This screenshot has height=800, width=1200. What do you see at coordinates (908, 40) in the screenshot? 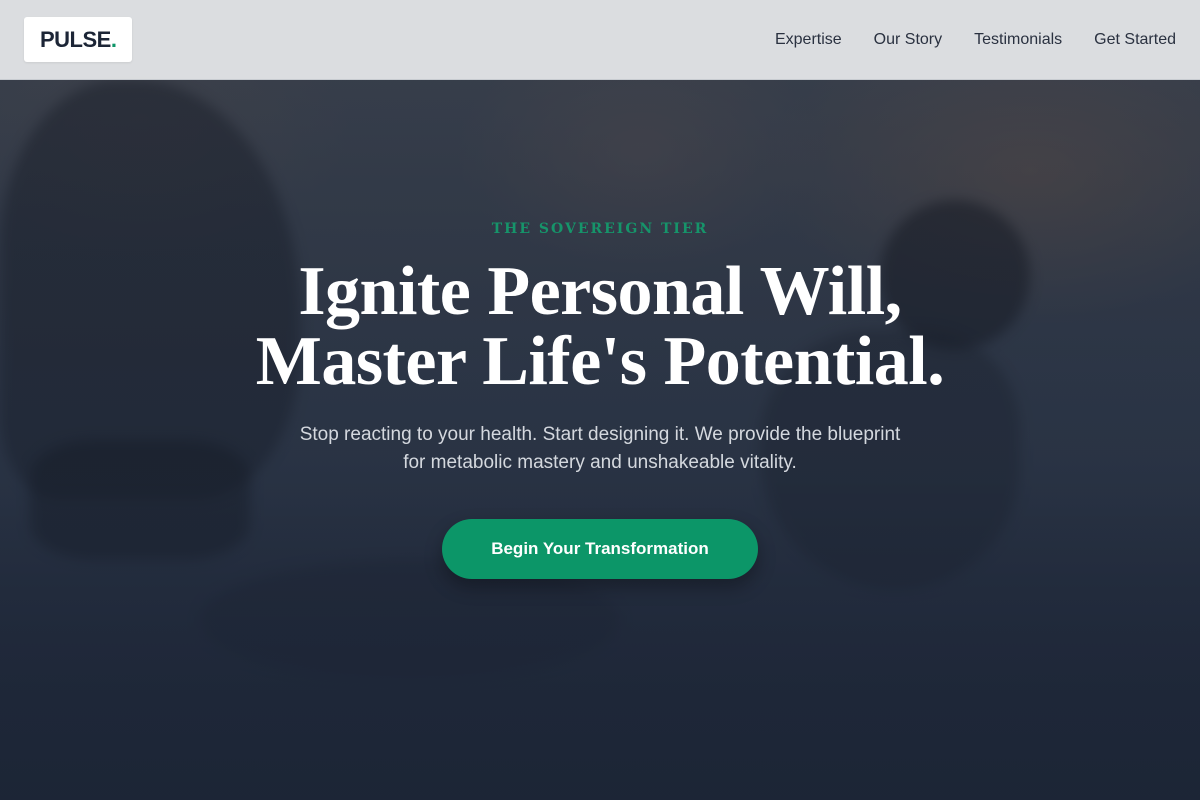
I see `nav-link-our-story: Our Story` at bounding box center [908, 40].